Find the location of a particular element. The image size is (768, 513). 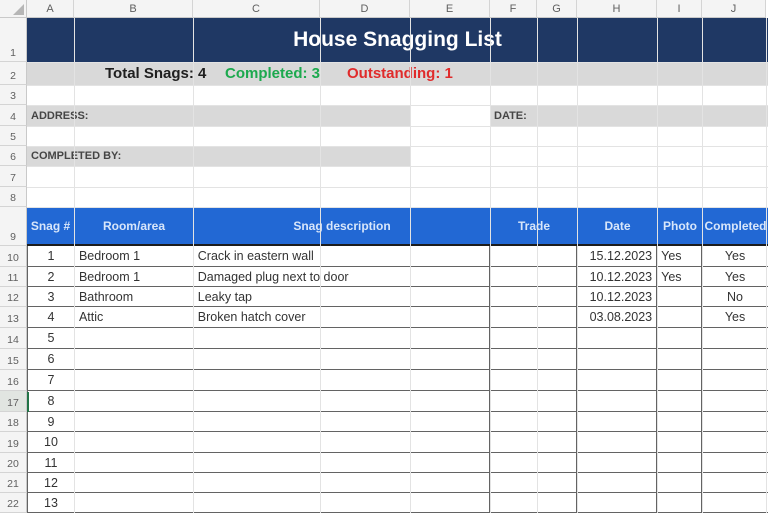

column-header-e: E is located at coordinates (450, 9).